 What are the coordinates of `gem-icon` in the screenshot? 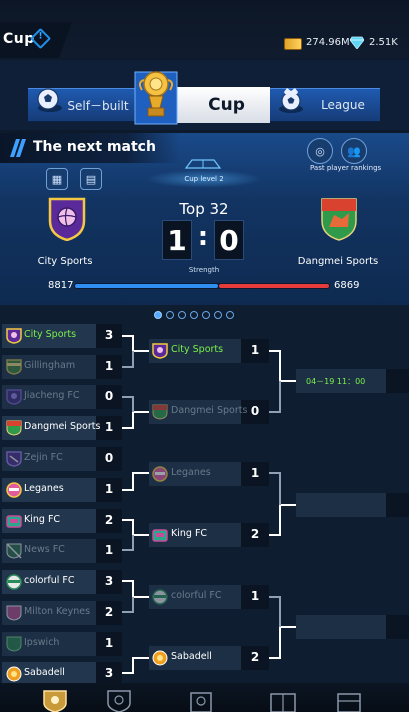 It's located at (357, 42).